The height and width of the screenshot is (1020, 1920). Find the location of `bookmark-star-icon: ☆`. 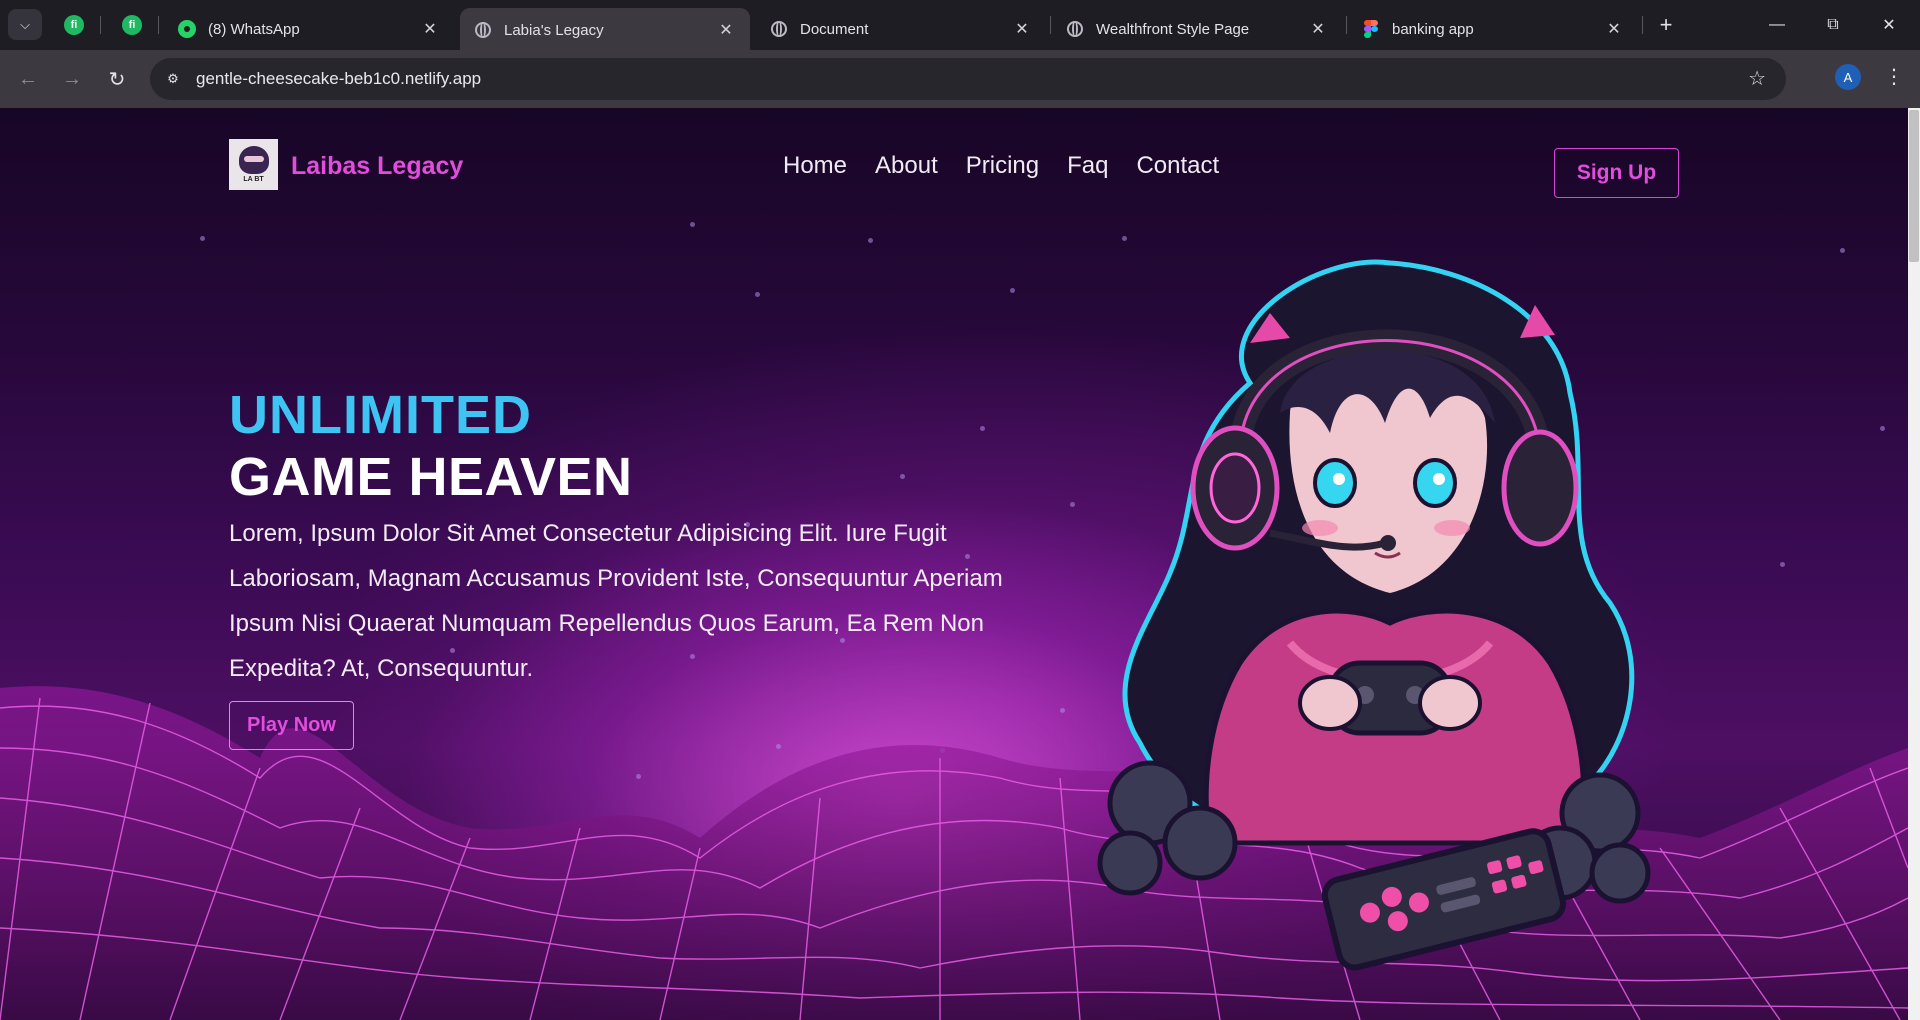

bookmark-star-icon: ☆ is located at coordinates (1757, 78).